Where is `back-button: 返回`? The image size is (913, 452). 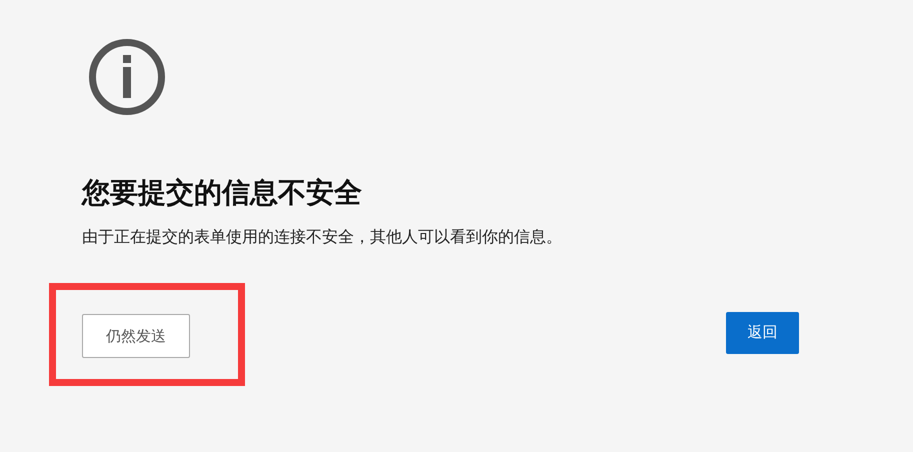 back-button: 返回 is located at coordinates (762, 333).